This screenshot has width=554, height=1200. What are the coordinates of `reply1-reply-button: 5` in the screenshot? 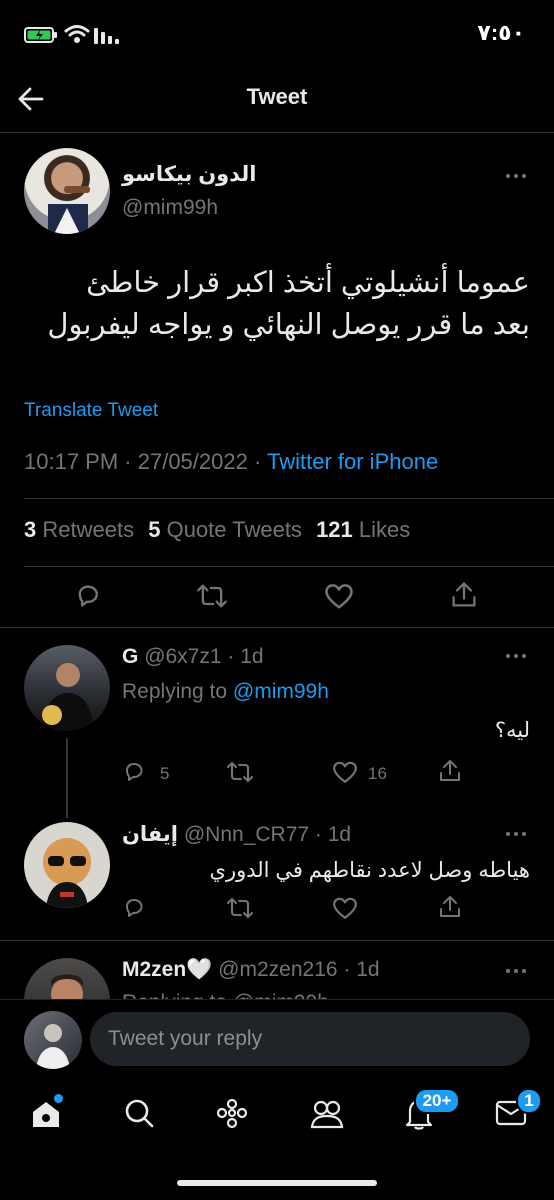 It's located at (152, 772).